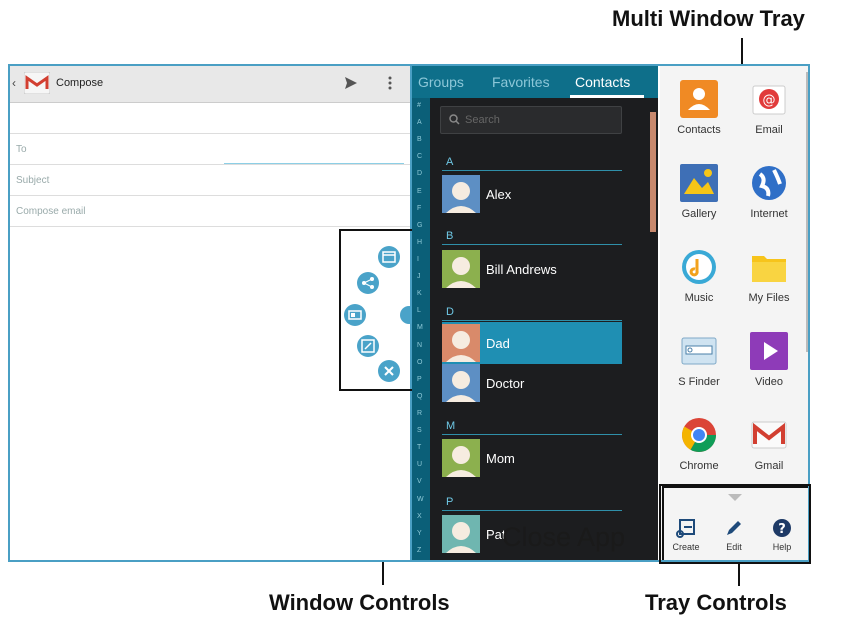 This screenshot has height=622, width=864. What do you see at coordinates (419, 139) in the screenshot?
I see `alphabet-index-letter: B` at bounding box center [419, 139].